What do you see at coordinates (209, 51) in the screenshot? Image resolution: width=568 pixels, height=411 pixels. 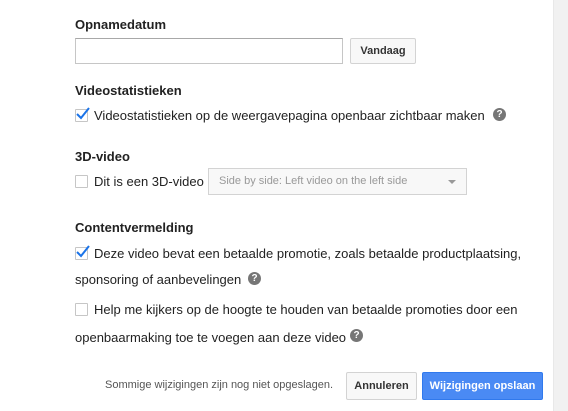 I see `recording-date-input` at bounding box center [209, 51].